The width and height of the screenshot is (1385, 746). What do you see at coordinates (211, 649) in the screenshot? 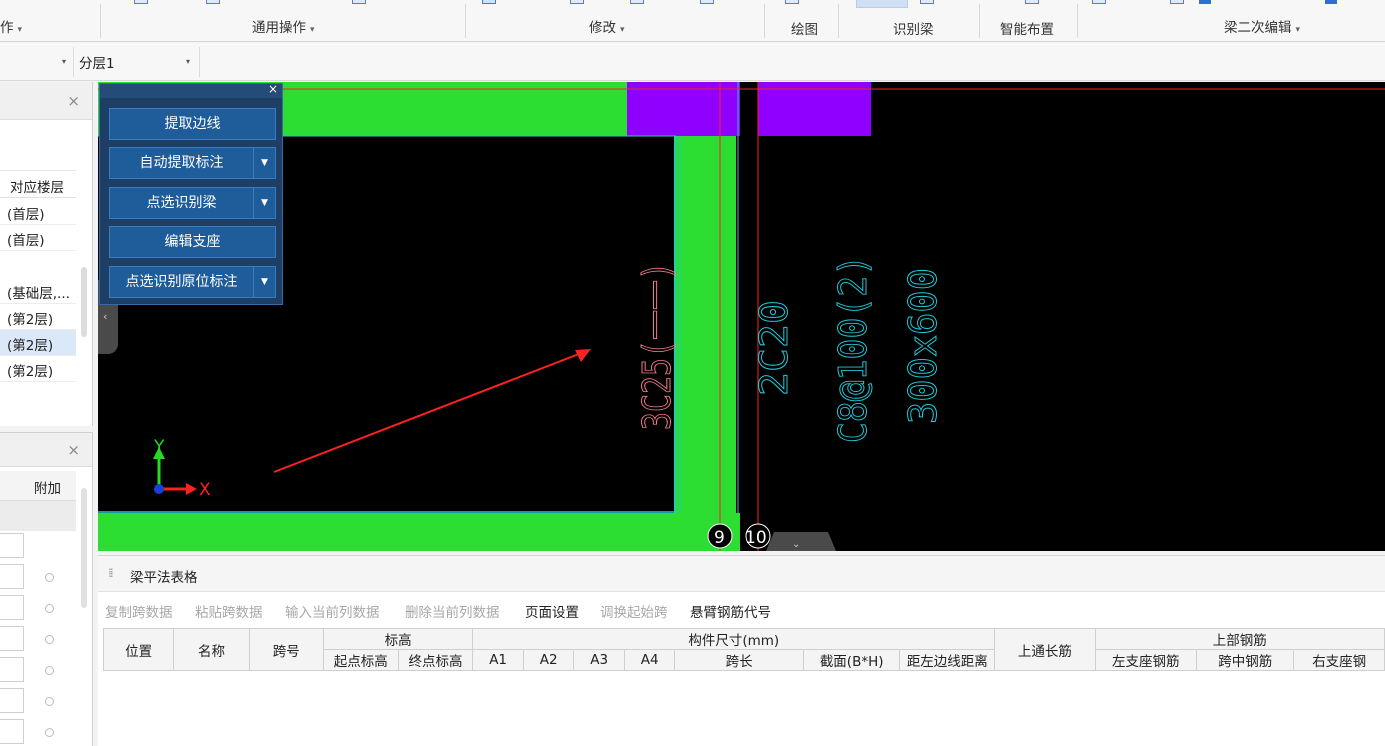
I see `col-header-name: 名称` at bounding box center [211, 649].